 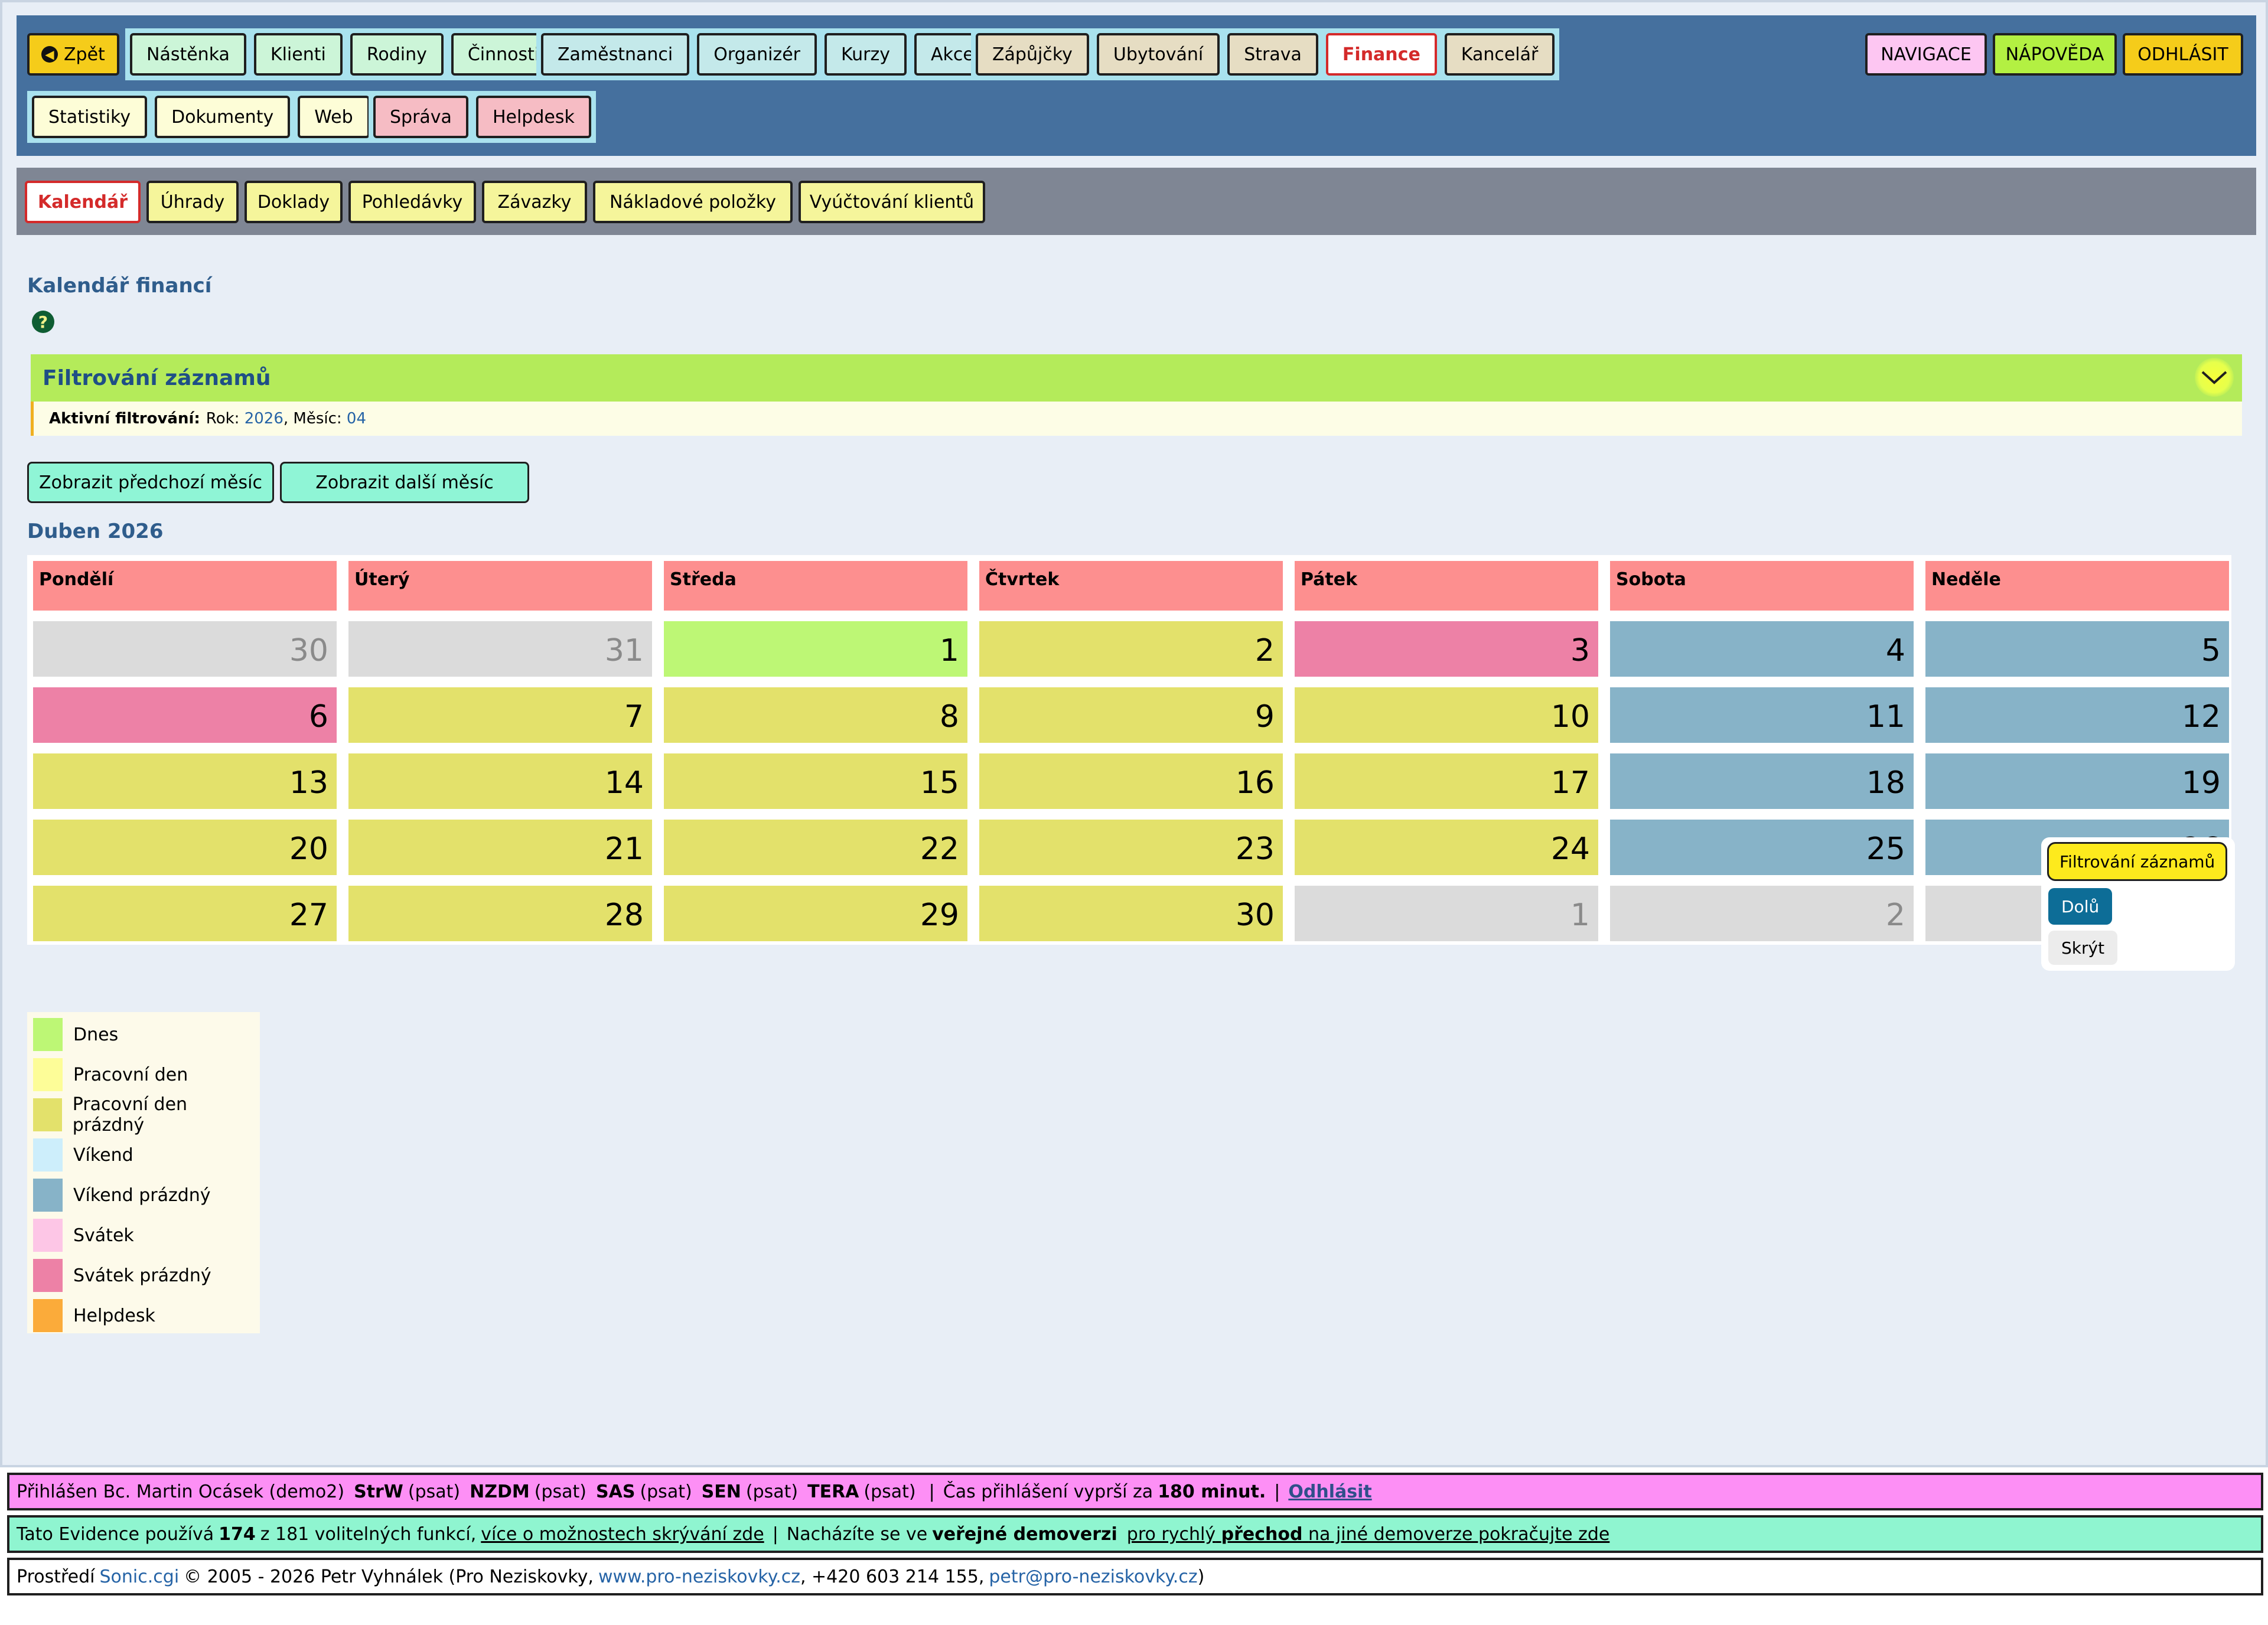 What do you see at coordinates (1032, 54) in the screenshot?
I see `nav-item-zapujcky: Zápůjčky` at bounding box center [1032, 54].